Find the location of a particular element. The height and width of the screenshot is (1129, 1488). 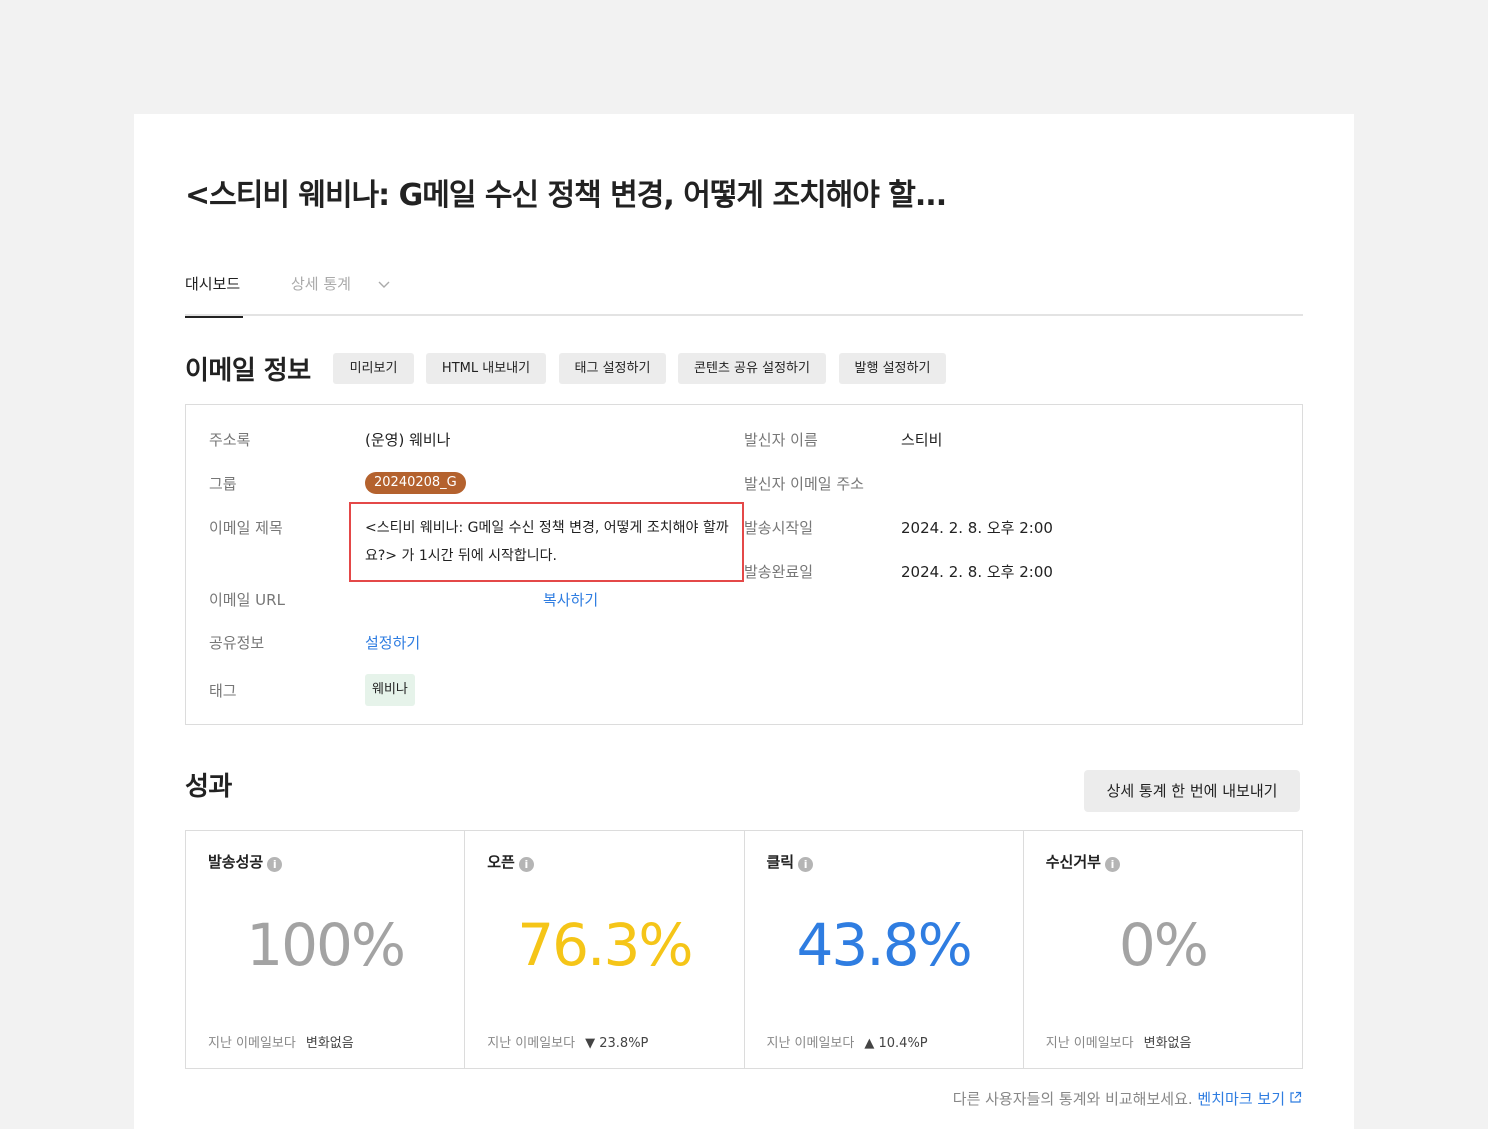

metric-title: 클릭 is located at coordinates (780, 862).